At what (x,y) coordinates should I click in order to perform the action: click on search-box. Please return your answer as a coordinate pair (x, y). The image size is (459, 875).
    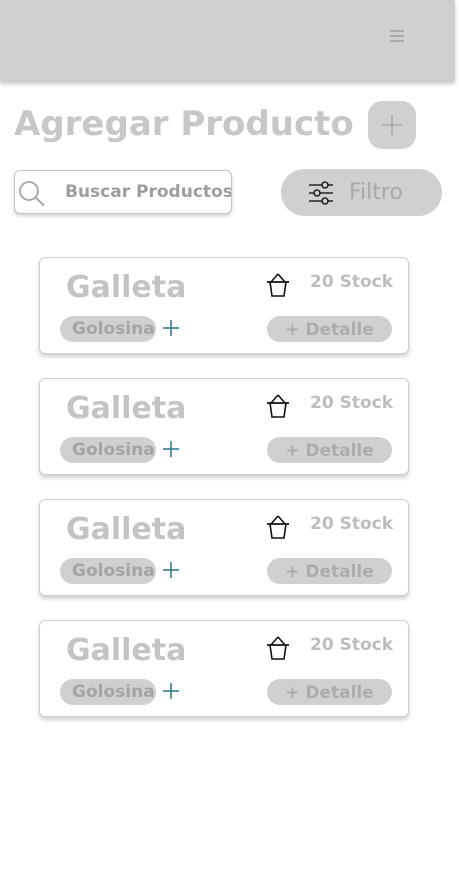
    Looking at the image, I should click on (123, 192).